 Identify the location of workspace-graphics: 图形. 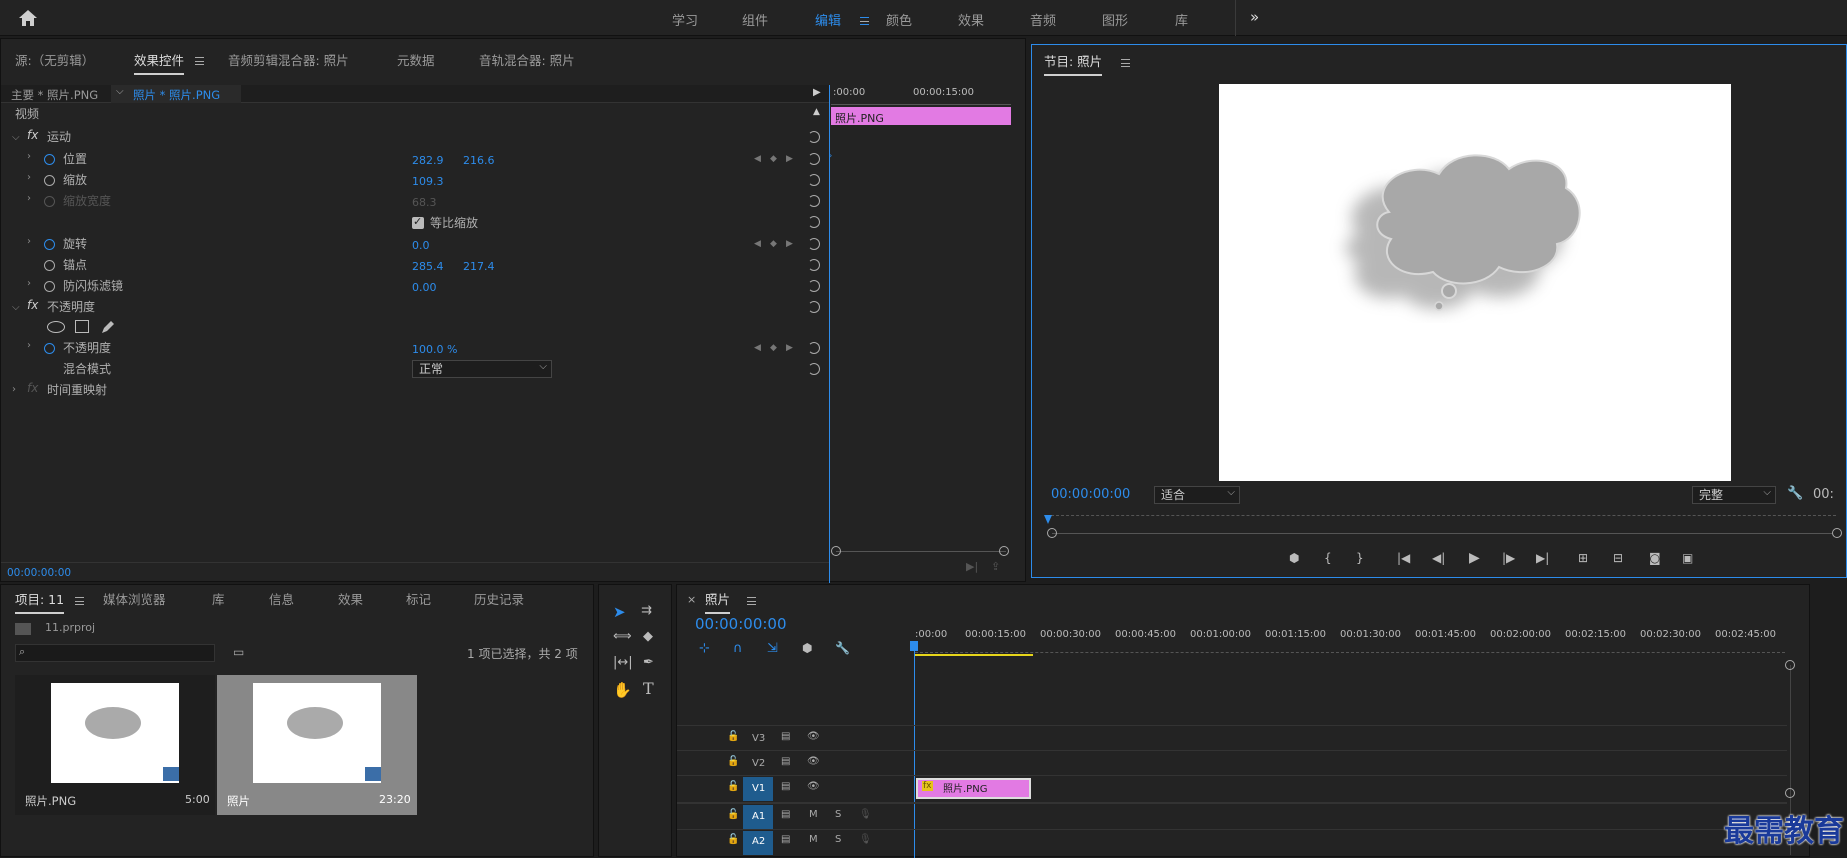
(1115, 19).